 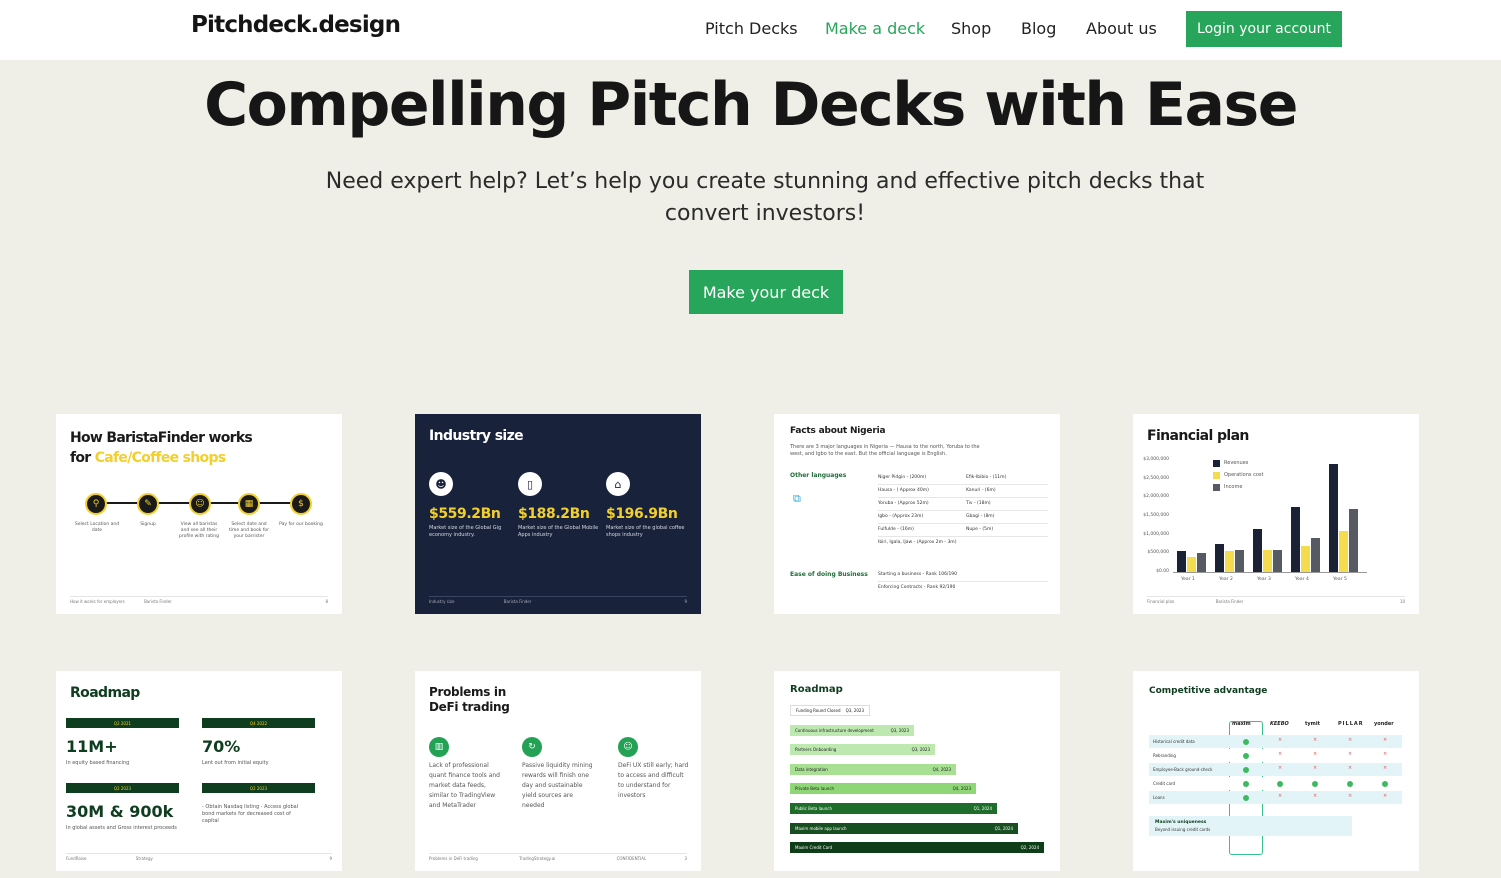 What do you see at coordinates (476, 436) in the screenshot?
I see `slide-title: Industry size` at bounding box center [476, 436].